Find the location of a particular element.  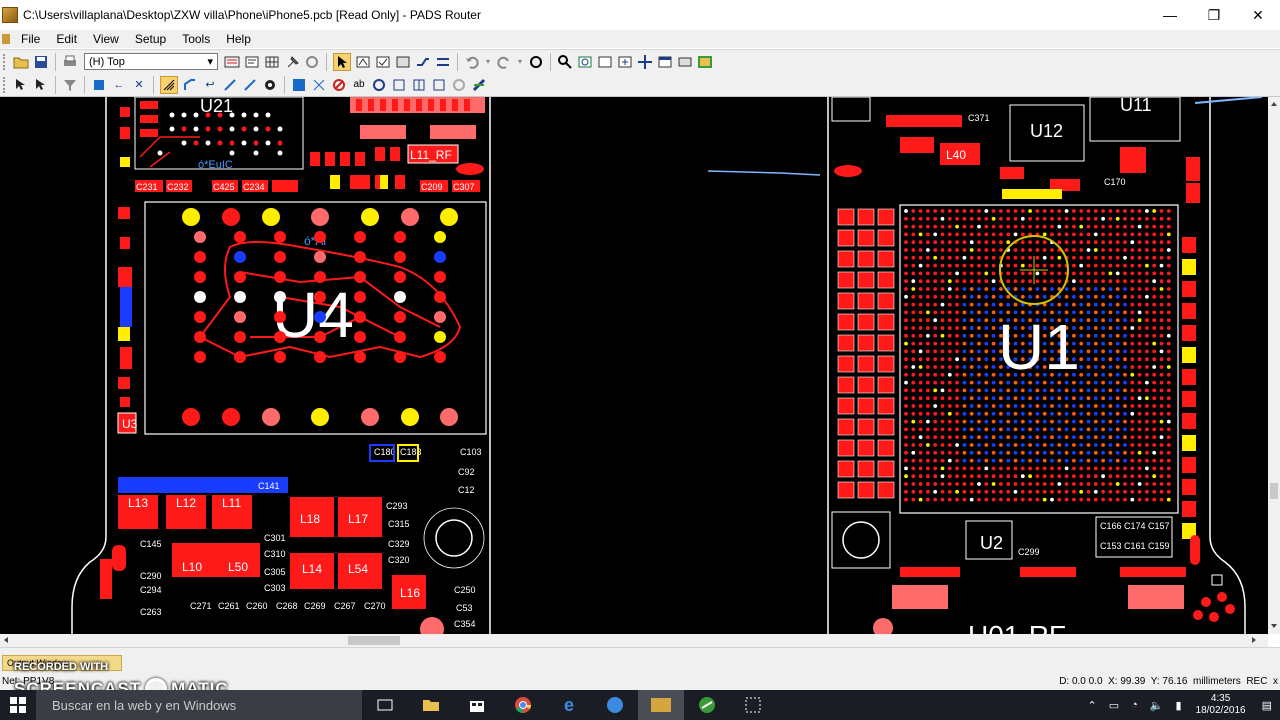

test-point-icon is located at coordinates (379, 85).